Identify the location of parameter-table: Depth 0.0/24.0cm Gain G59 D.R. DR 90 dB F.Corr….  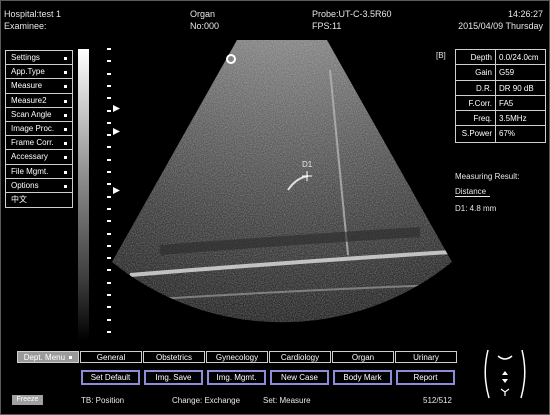
(500, 96).